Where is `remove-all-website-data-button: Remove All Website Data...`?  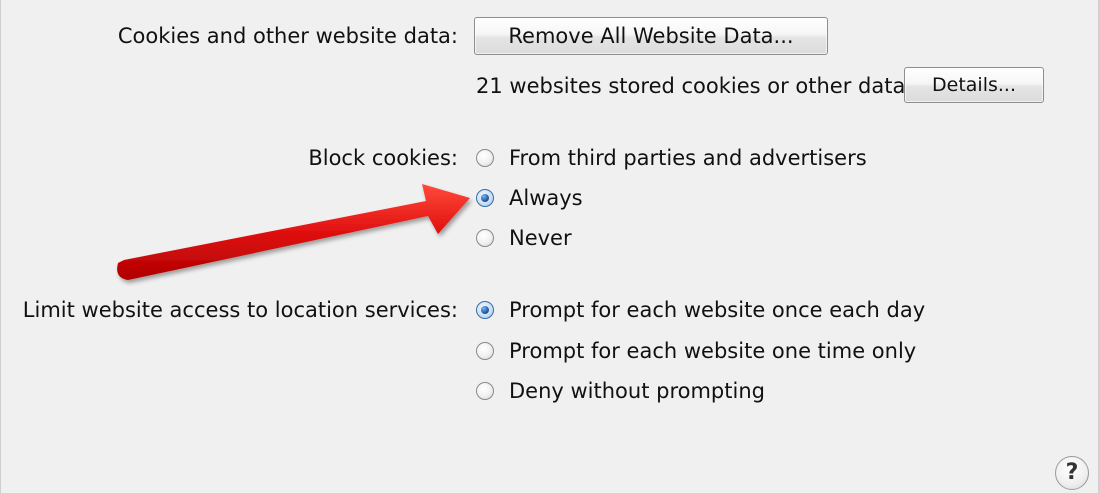 remove-all-website-data-button: Remove All Website Data... is located at coordinates (651, 36).